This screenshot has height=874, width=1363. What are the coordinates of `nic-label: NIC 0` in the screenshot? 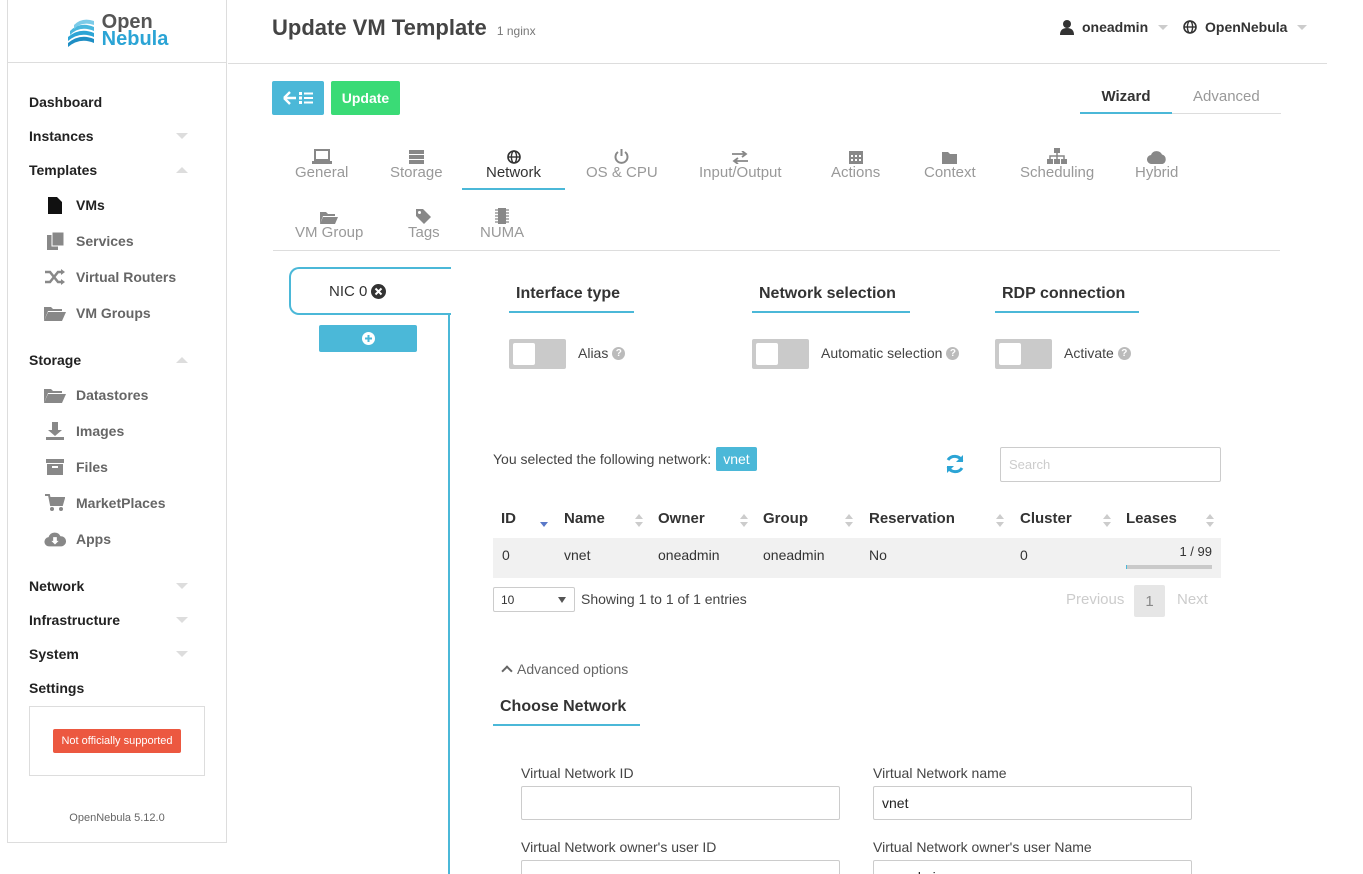 It's located at (348, 291).